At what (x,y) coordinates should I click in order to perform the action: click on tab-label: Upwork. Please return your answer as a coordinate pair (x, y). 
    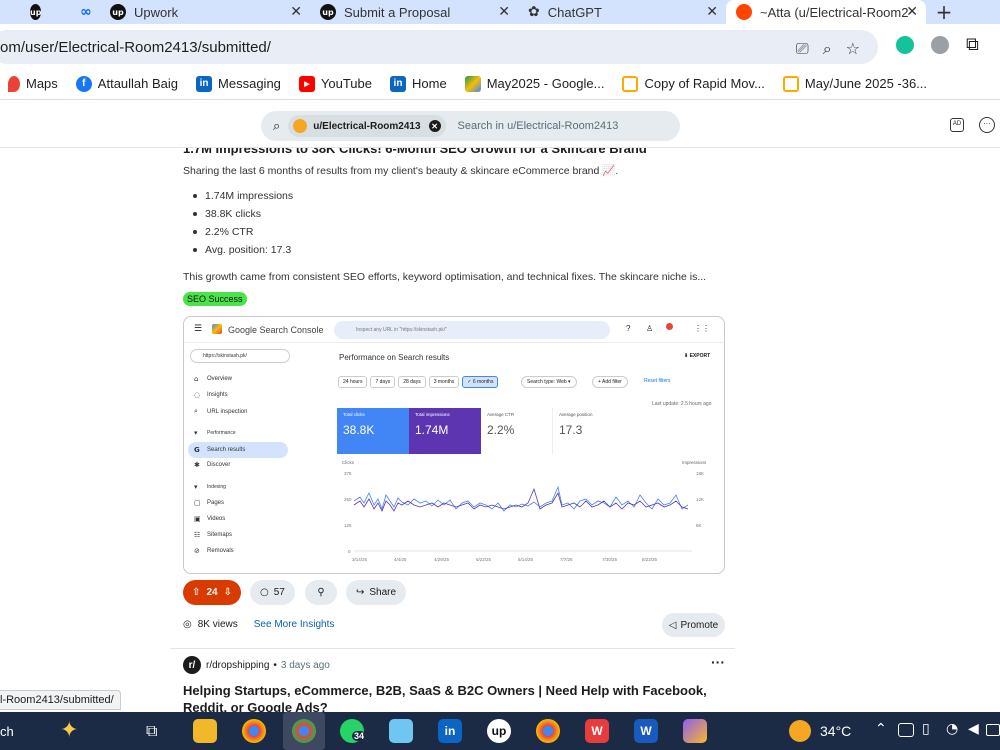
    Looking at the image, I should click on (156, 12).